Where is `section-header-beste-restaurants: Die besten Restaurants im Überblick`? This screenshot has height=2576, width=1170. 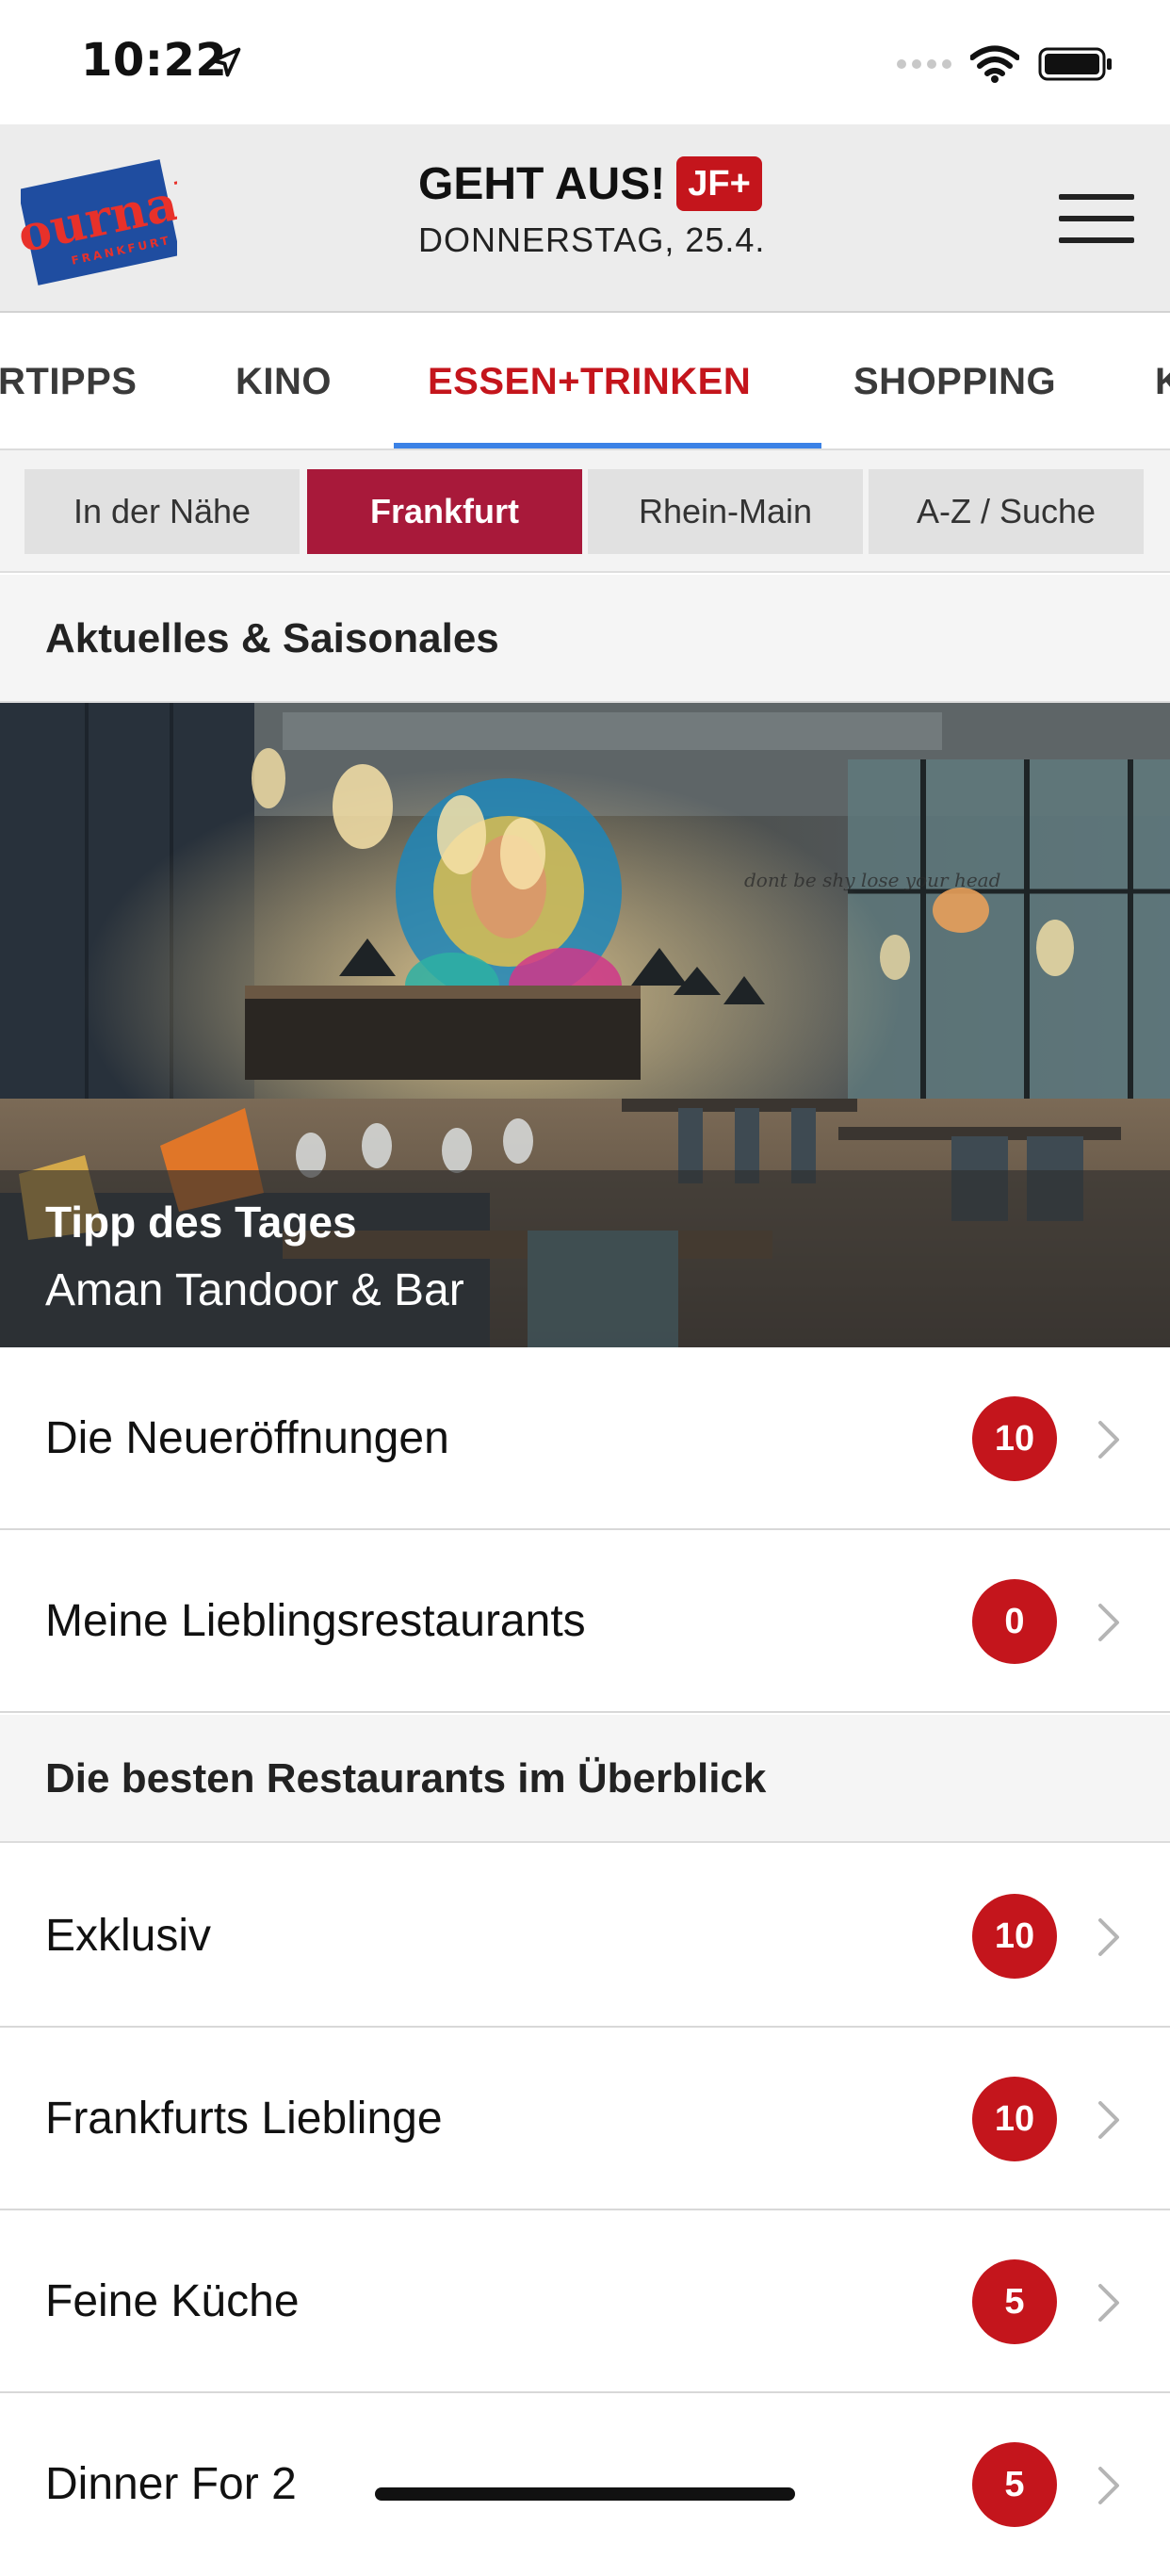 section-header-beste-restaurants: Die besten Restaurants im Überblick is located at coordinates (585, 1779).